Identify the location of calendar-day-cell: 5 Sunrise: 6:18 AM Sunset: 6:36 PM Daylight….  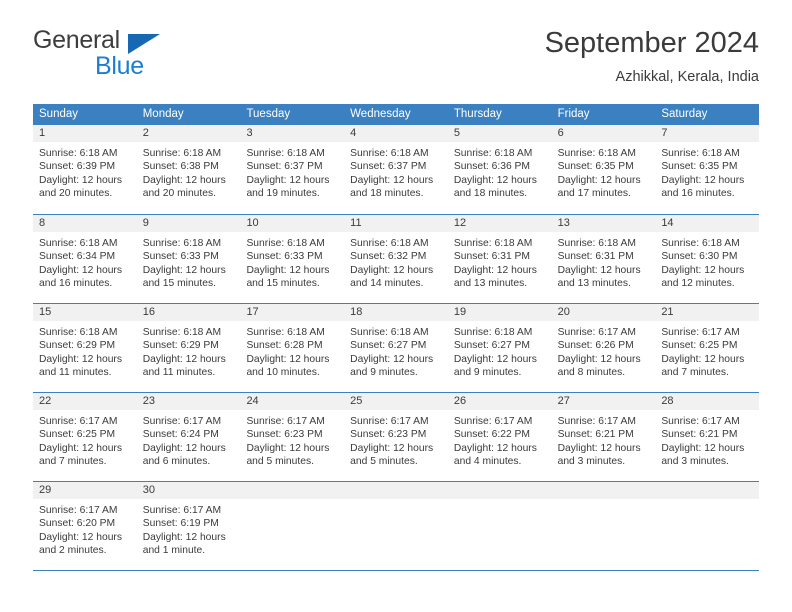
(499, 169).